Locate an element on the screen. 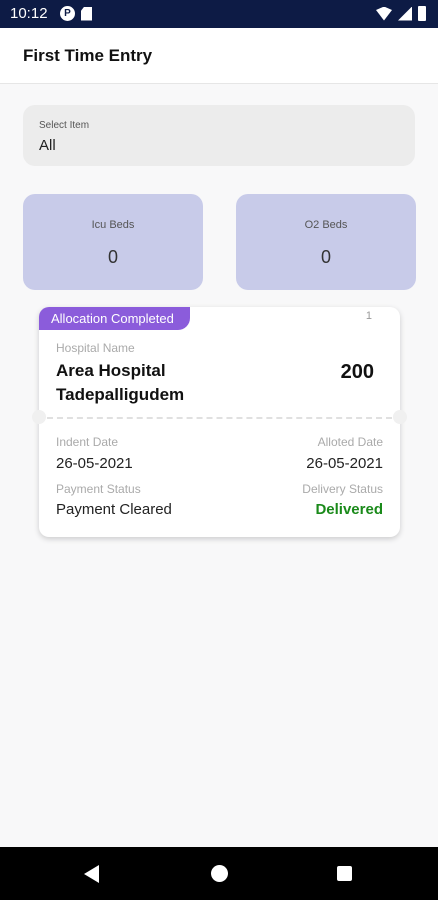  card-index: 1 is located at coordinates (368, 316).